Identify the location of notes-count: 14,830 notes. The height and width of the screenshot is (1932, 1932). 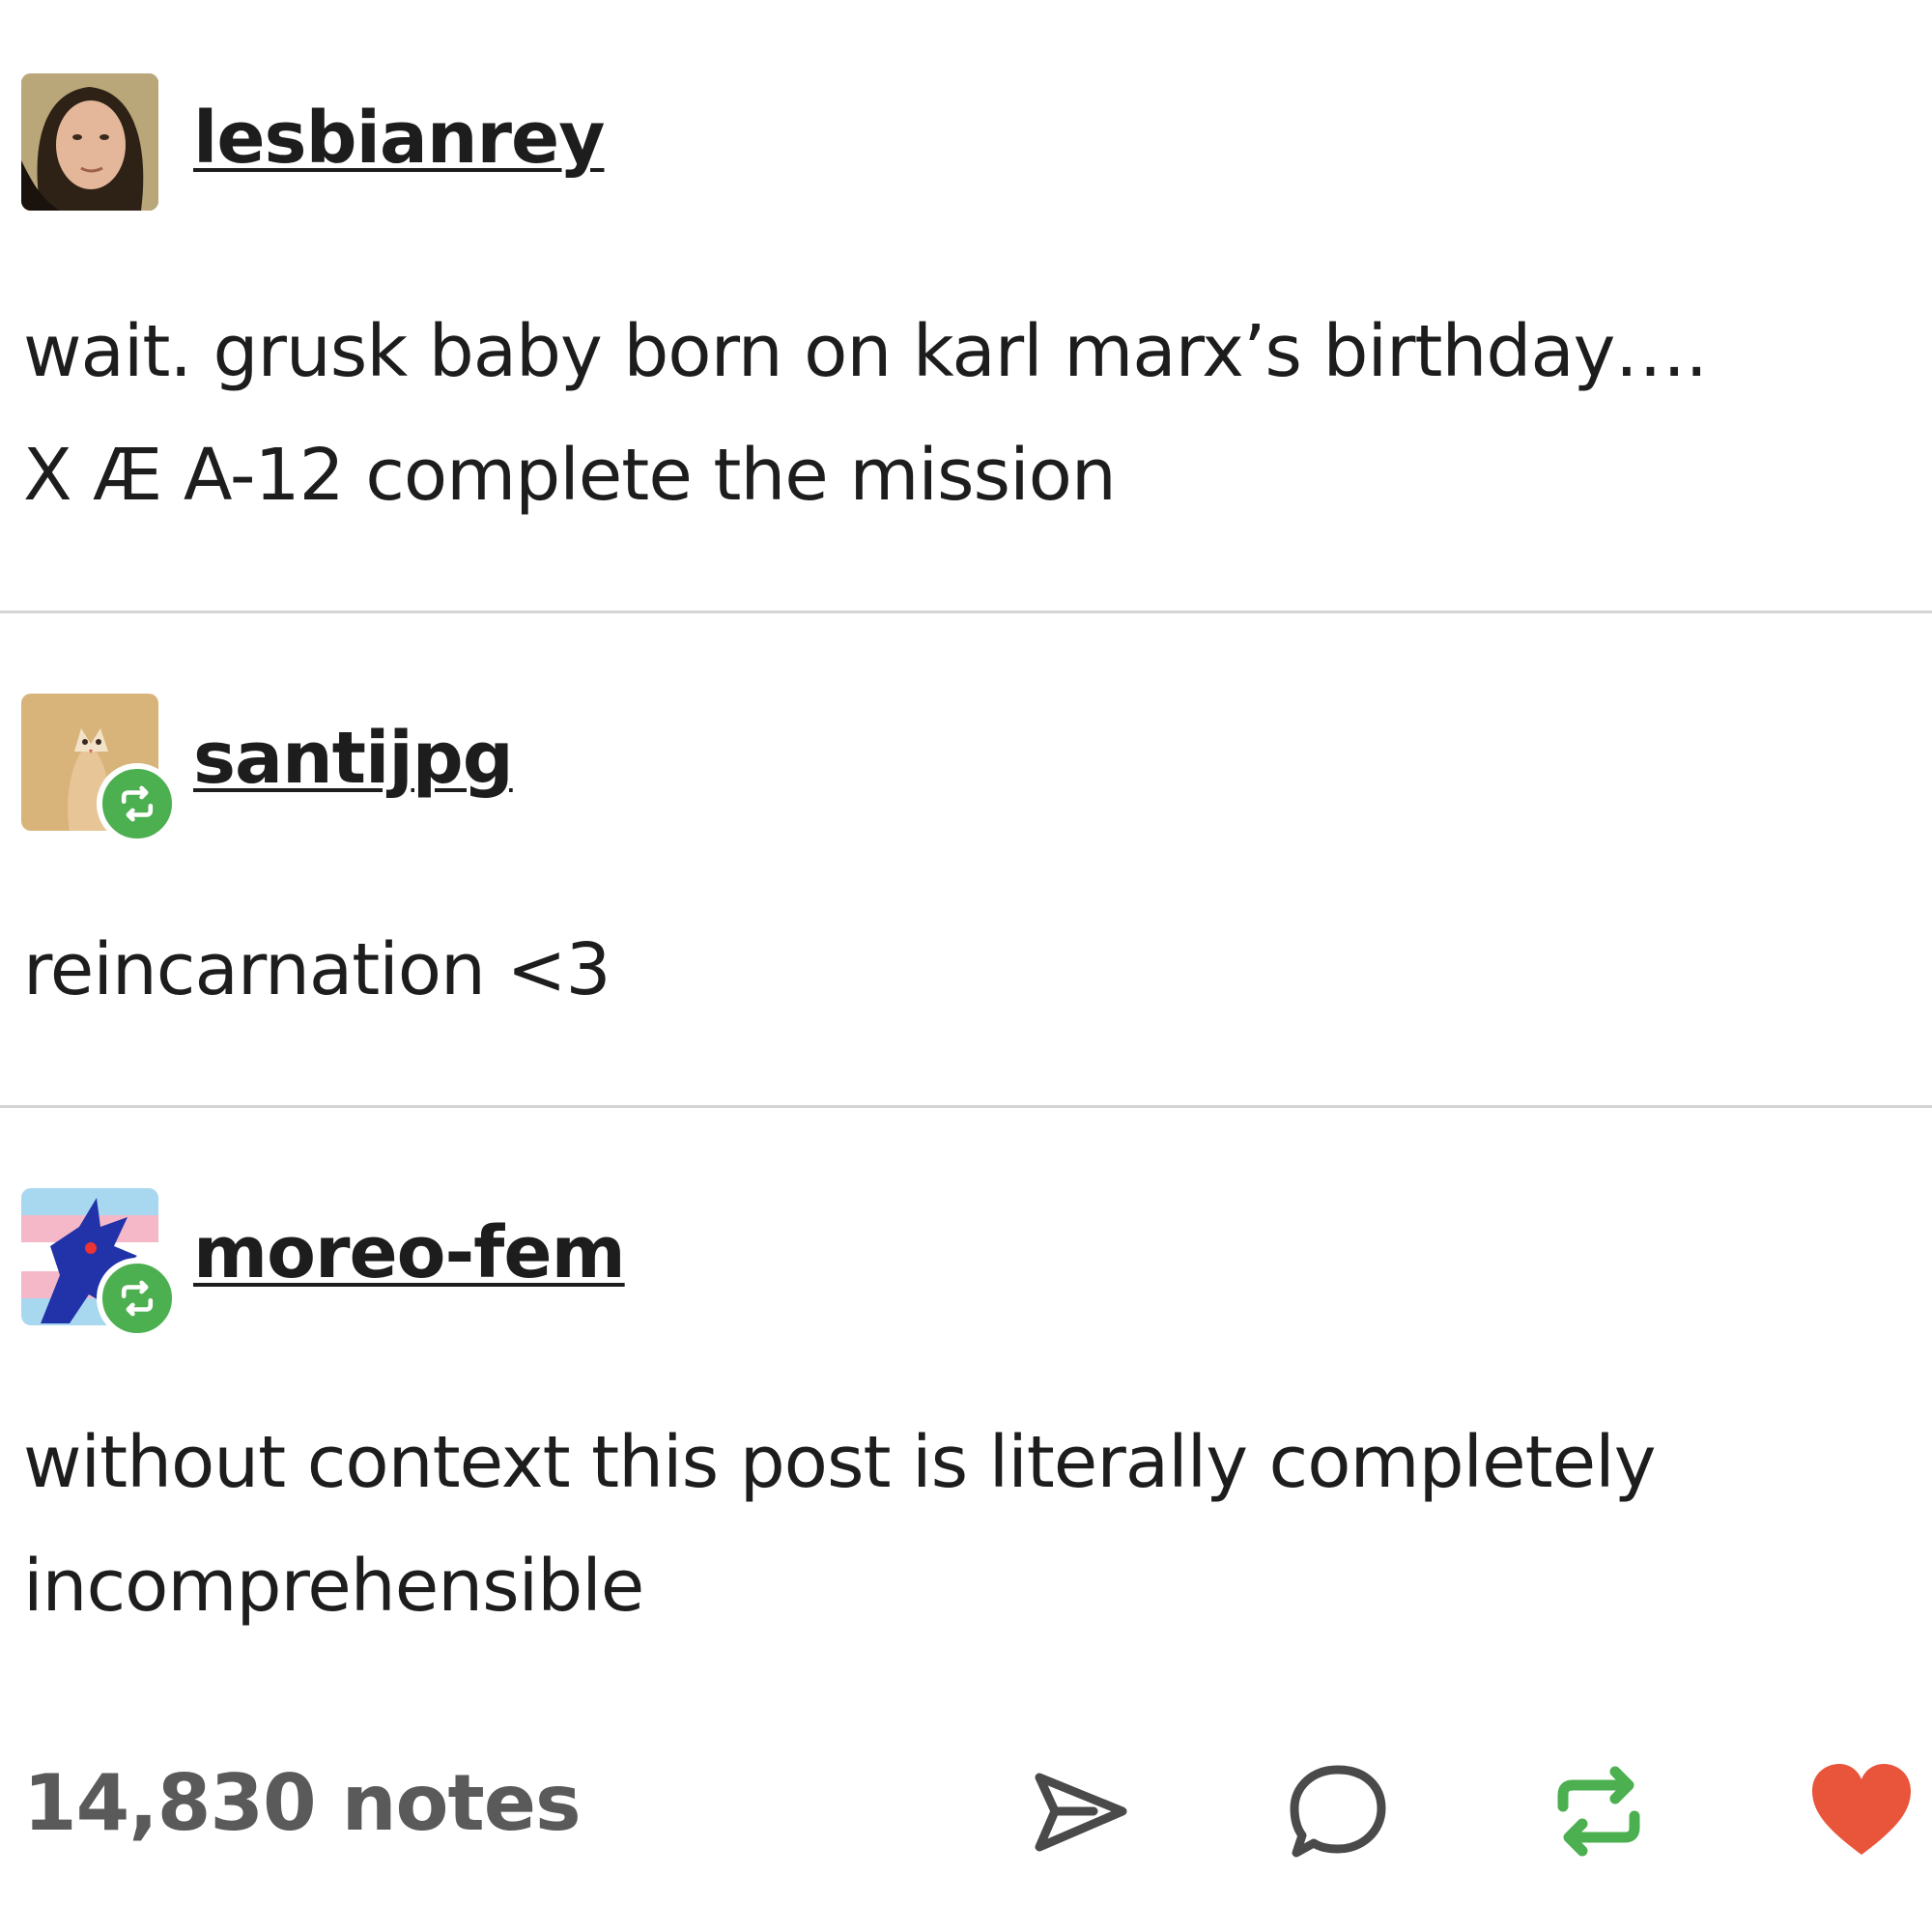
(302, 1803).